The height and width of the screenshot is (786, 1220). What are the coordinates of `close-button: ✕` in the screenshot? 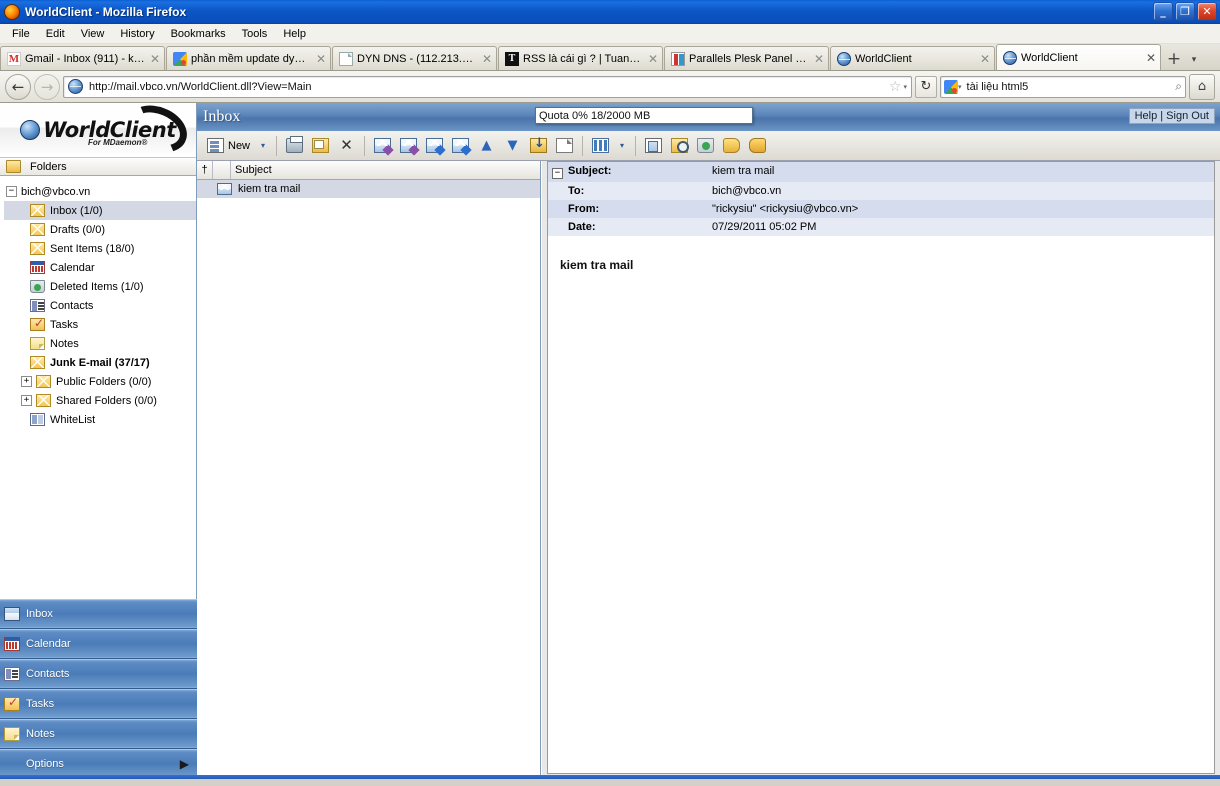 It's located at (1207, 11).